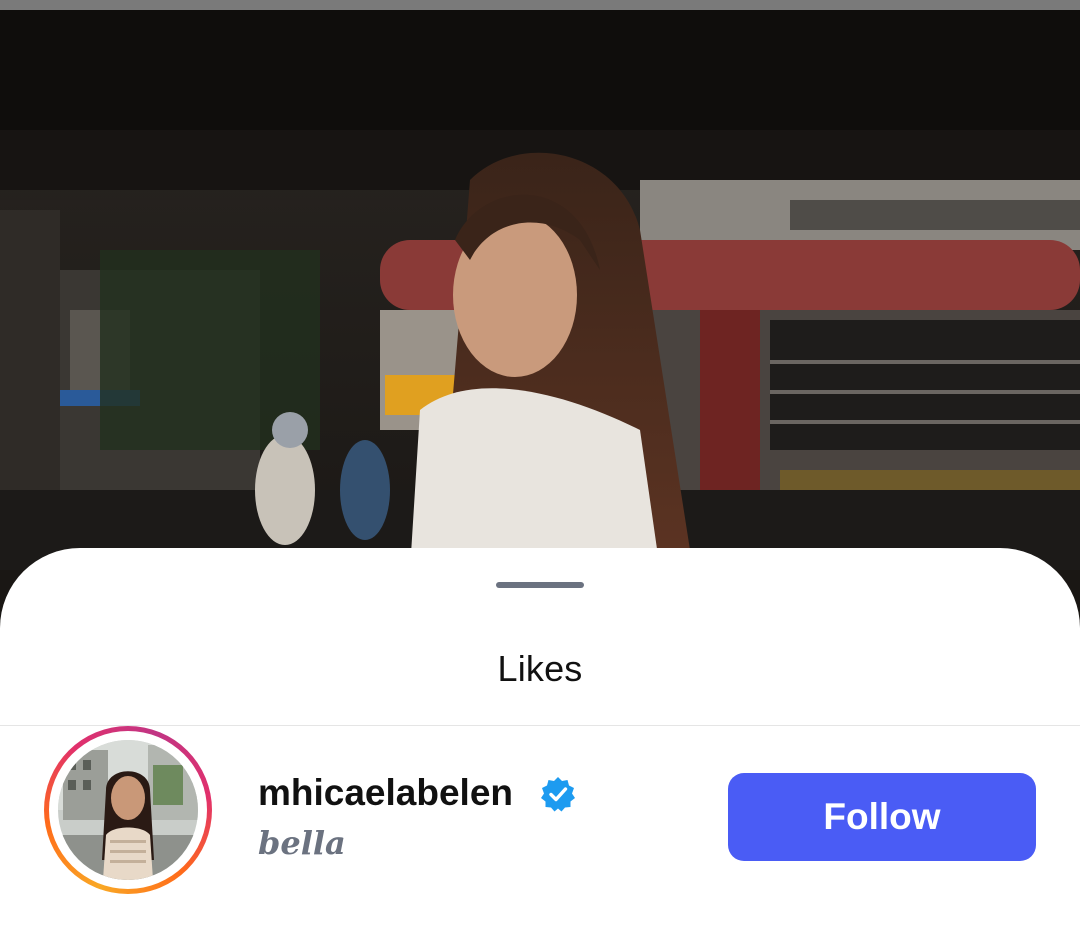 Image resolution: width=1080 pixels, height=928 pixels. I want to click on story-ring, so click(128, 810).